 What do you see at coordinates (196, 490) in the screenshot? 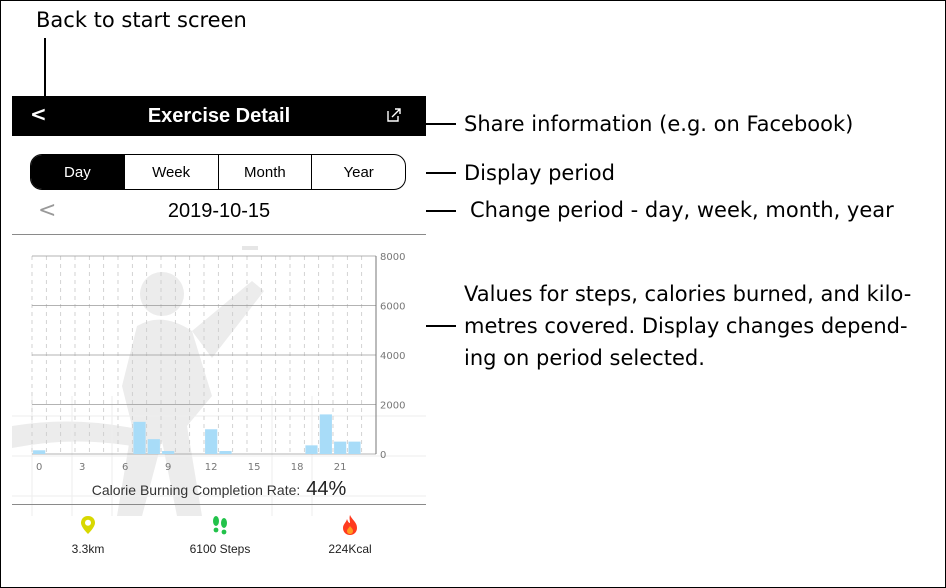
I see `rate-label: Calorie Burning Completion Rate:` at bounding box center [196, 490].